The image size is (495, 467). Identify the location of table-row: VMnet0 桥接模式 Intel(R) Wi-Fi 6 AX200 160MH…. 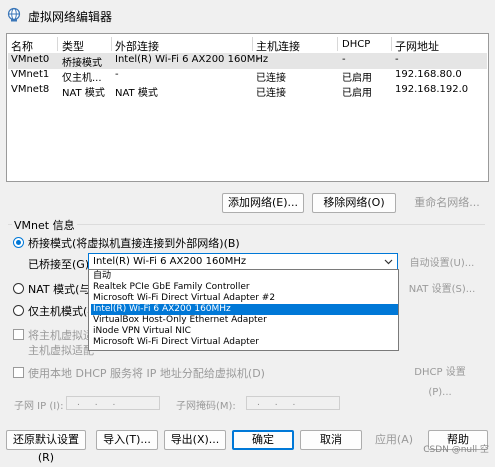
(247, 61).